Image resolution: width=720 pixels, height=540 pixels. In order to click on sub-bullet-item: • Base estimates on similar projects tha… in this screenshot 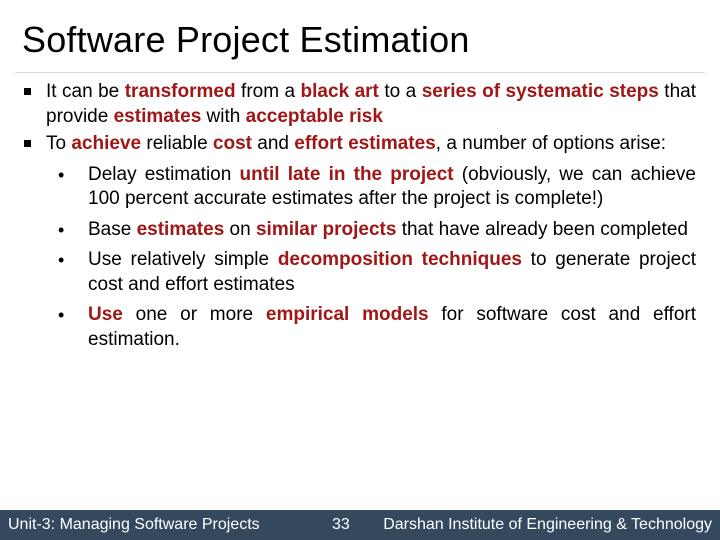, I will do `click(360, 230)`.